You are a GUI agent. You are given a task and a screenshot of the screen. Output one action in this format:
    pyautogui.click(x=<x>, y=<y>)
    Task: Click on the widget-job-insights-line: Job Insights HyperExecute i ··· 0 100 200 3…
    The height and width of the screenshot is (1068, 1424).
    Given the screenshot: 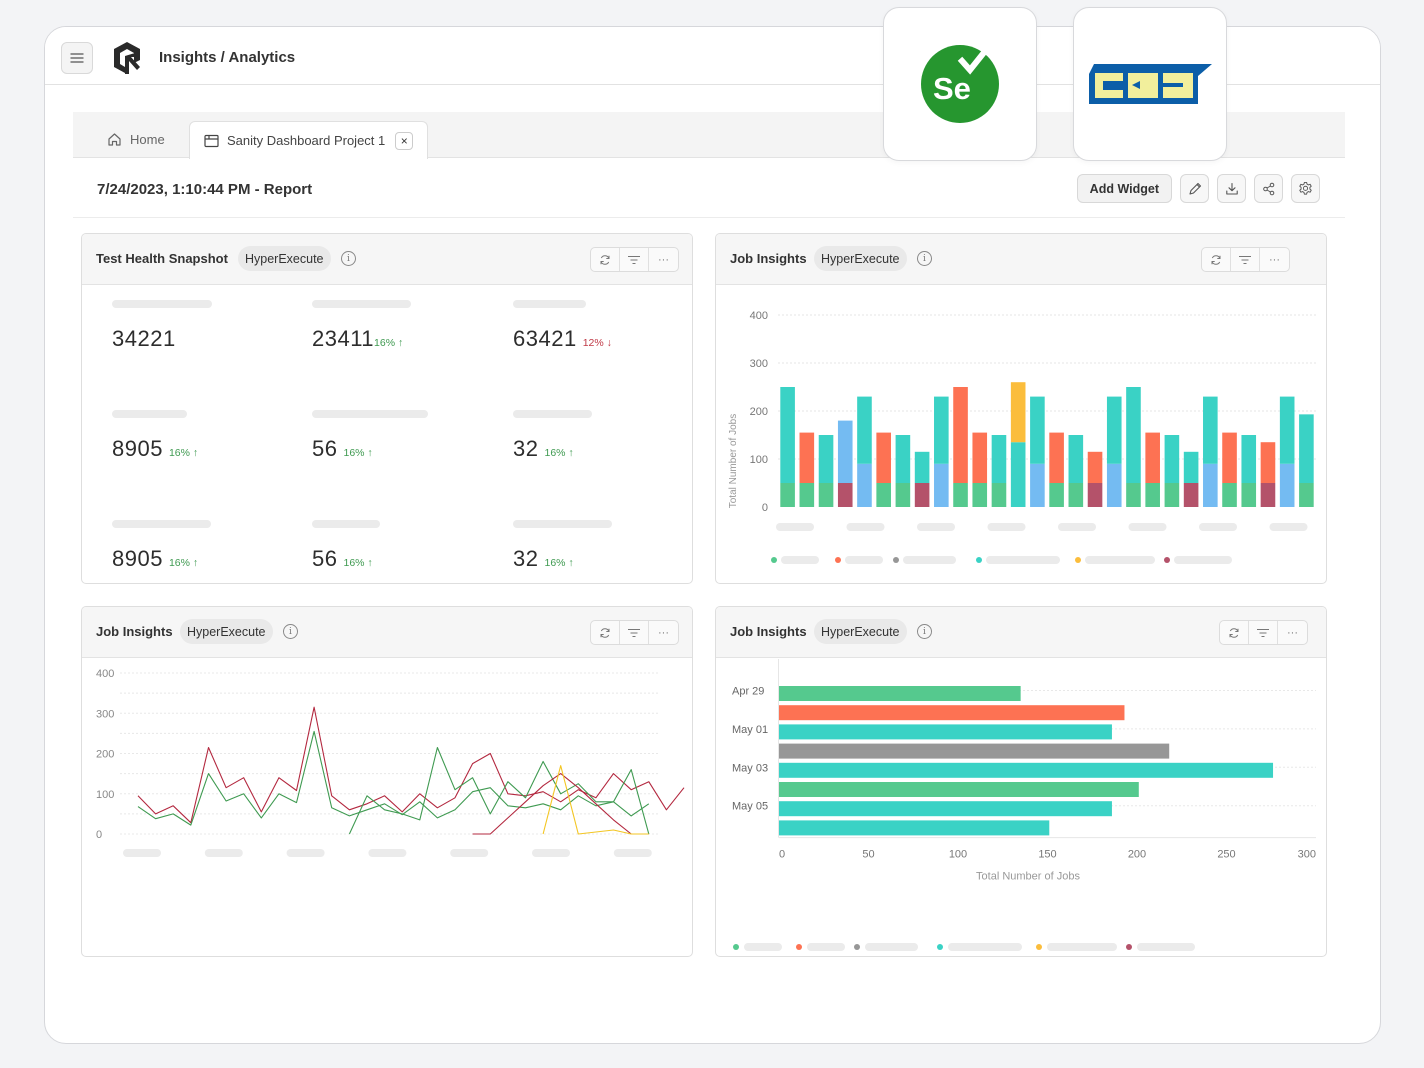 What is the action you would take?
    pyautogui.click(x=387, y=781)
    